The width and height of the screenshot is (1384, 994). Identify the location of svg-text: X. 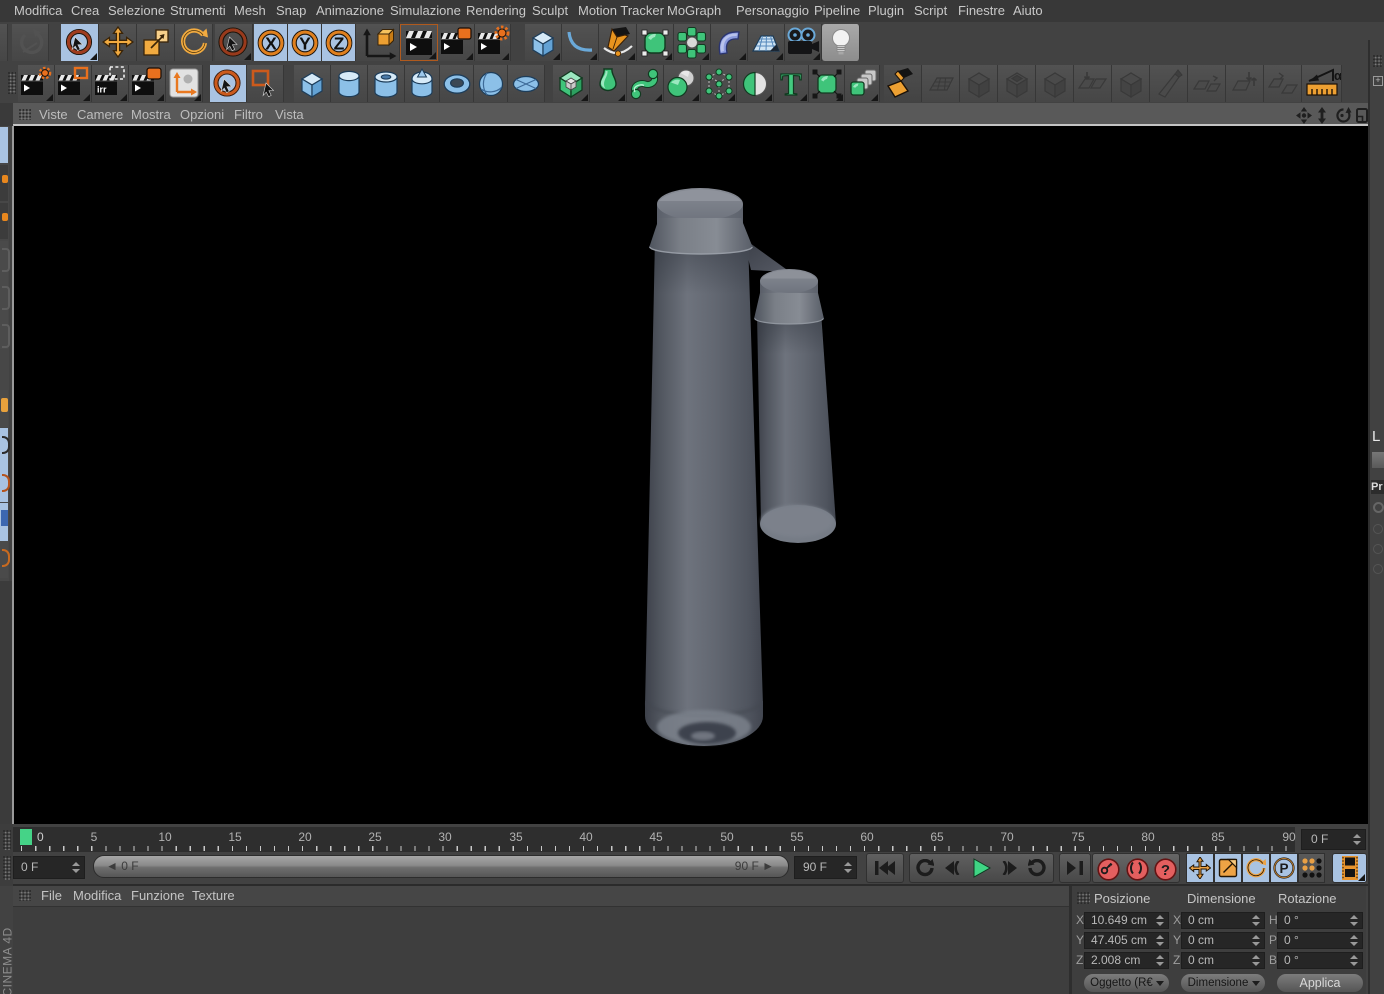
(271, 43).